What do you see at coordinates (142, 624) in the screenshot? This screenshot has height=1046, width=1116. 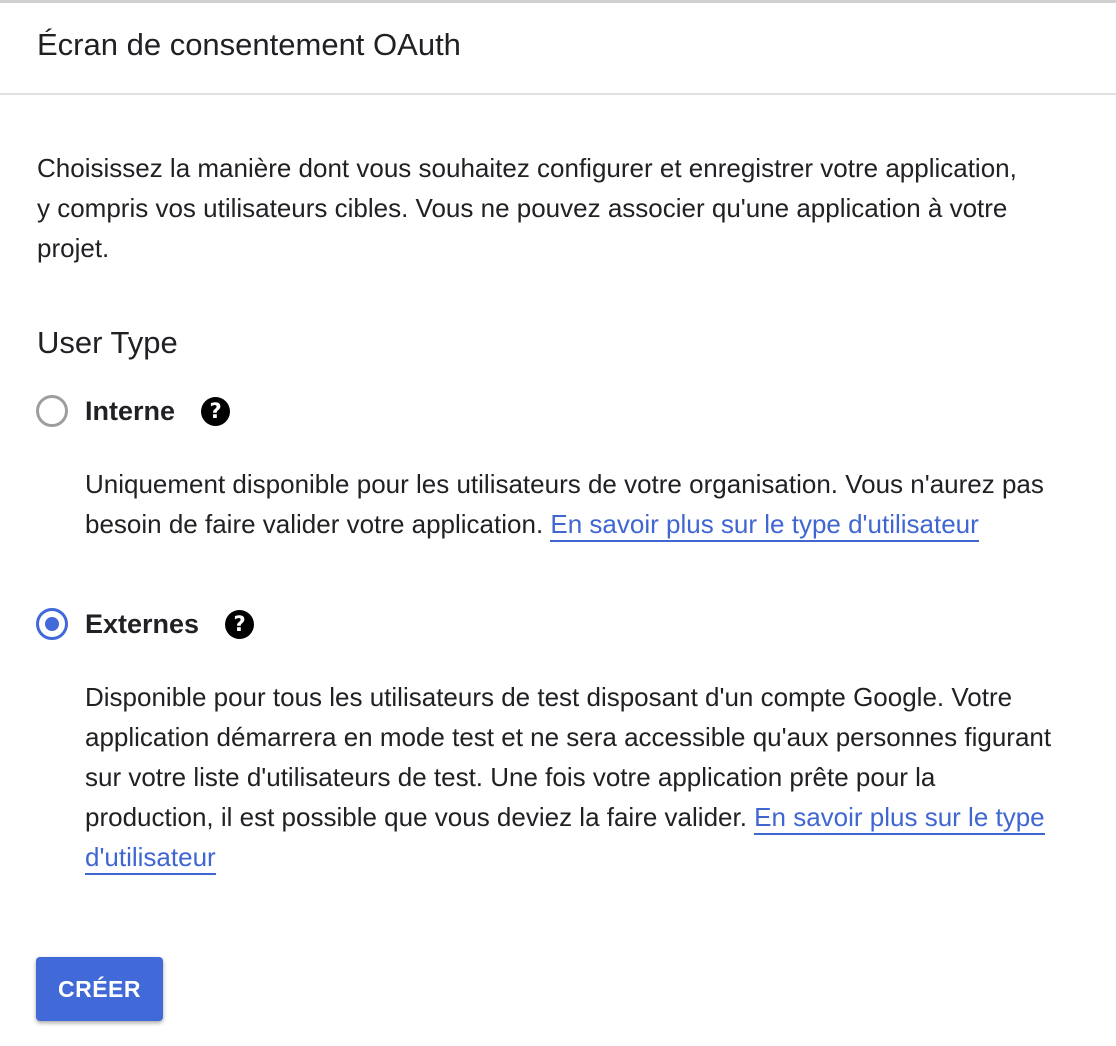 I see `radio-external-label: Externes` at bounding box center [142, 624].